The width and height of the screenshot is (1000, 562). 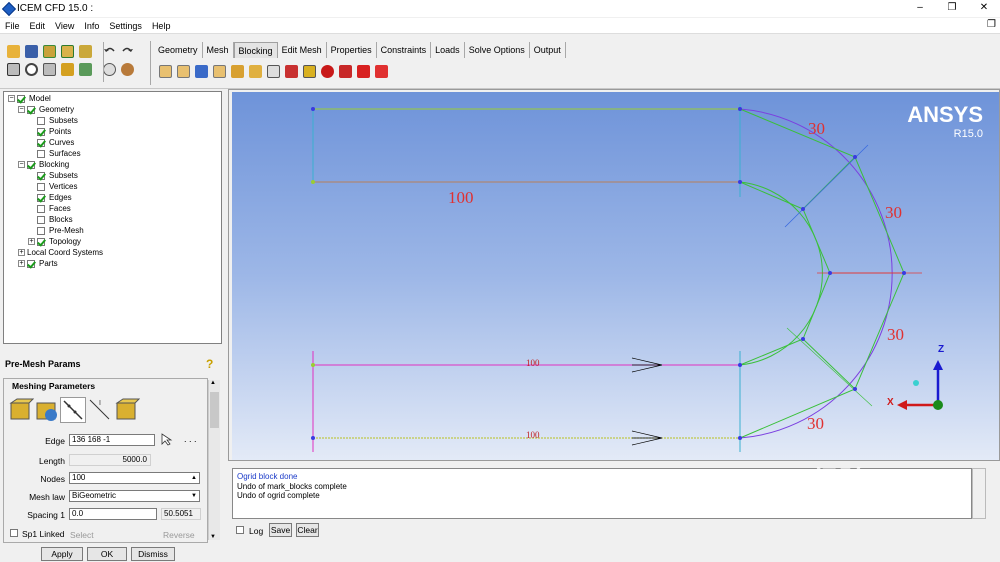 What do you see at coordinates (190, 439) in the screenshot?
I see `edge-more: . . .` at bounding box center [190, 439].